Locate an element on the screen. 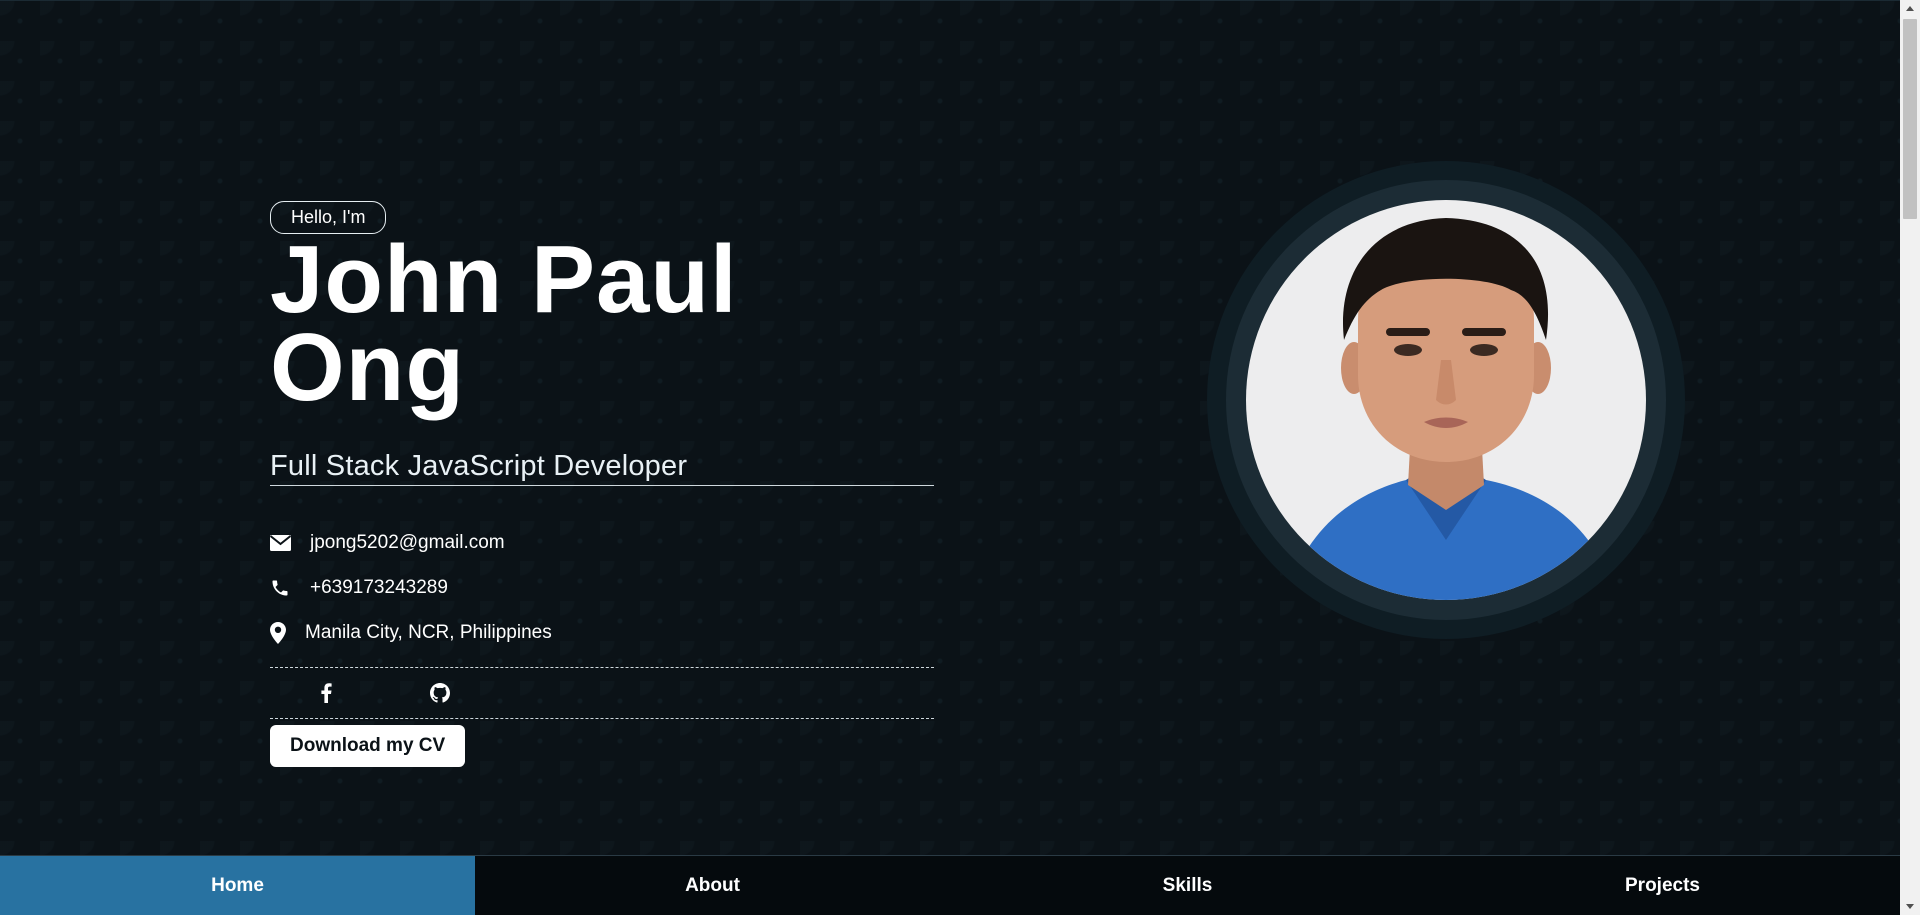 The height and width of the screenshot is (915, 1920). contact-location: Manila City, NCR, Philippines is located at coordinates (602, 632).